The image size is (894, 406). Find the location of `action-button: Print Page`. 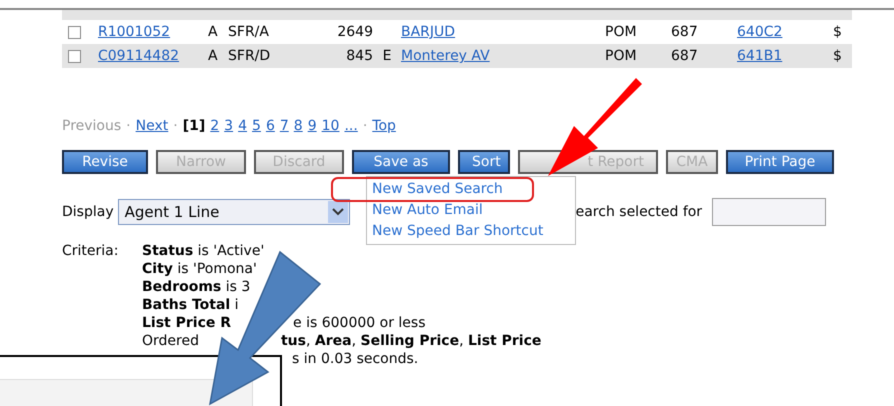

action-button: Print Page is located at coordinates (780, 162).